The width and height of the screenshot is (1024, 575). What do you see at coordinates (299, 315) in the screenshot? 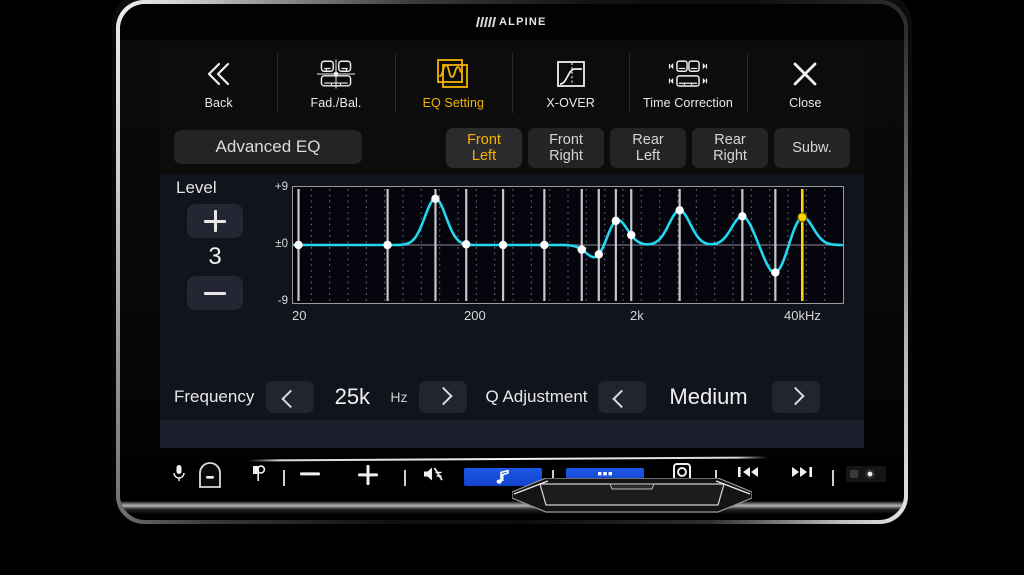
I see `x-axis-label-0: 20` at bounding box center [299, 315].